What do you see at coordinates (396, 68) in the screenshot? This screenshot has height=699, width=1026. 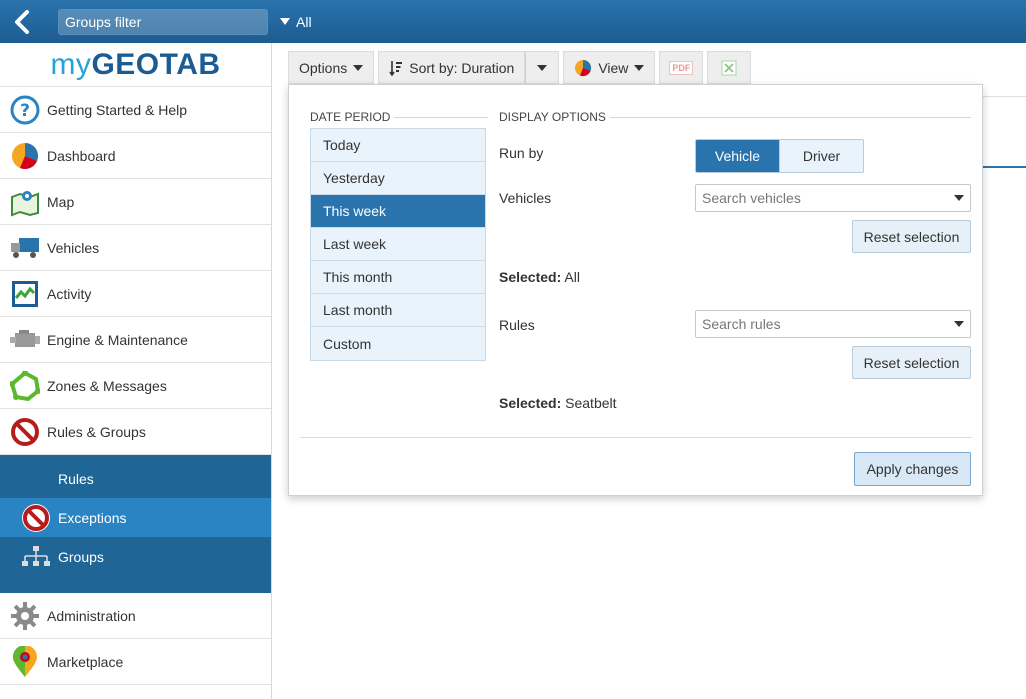 I see `sort-icon` at bounding box center [396, 68].